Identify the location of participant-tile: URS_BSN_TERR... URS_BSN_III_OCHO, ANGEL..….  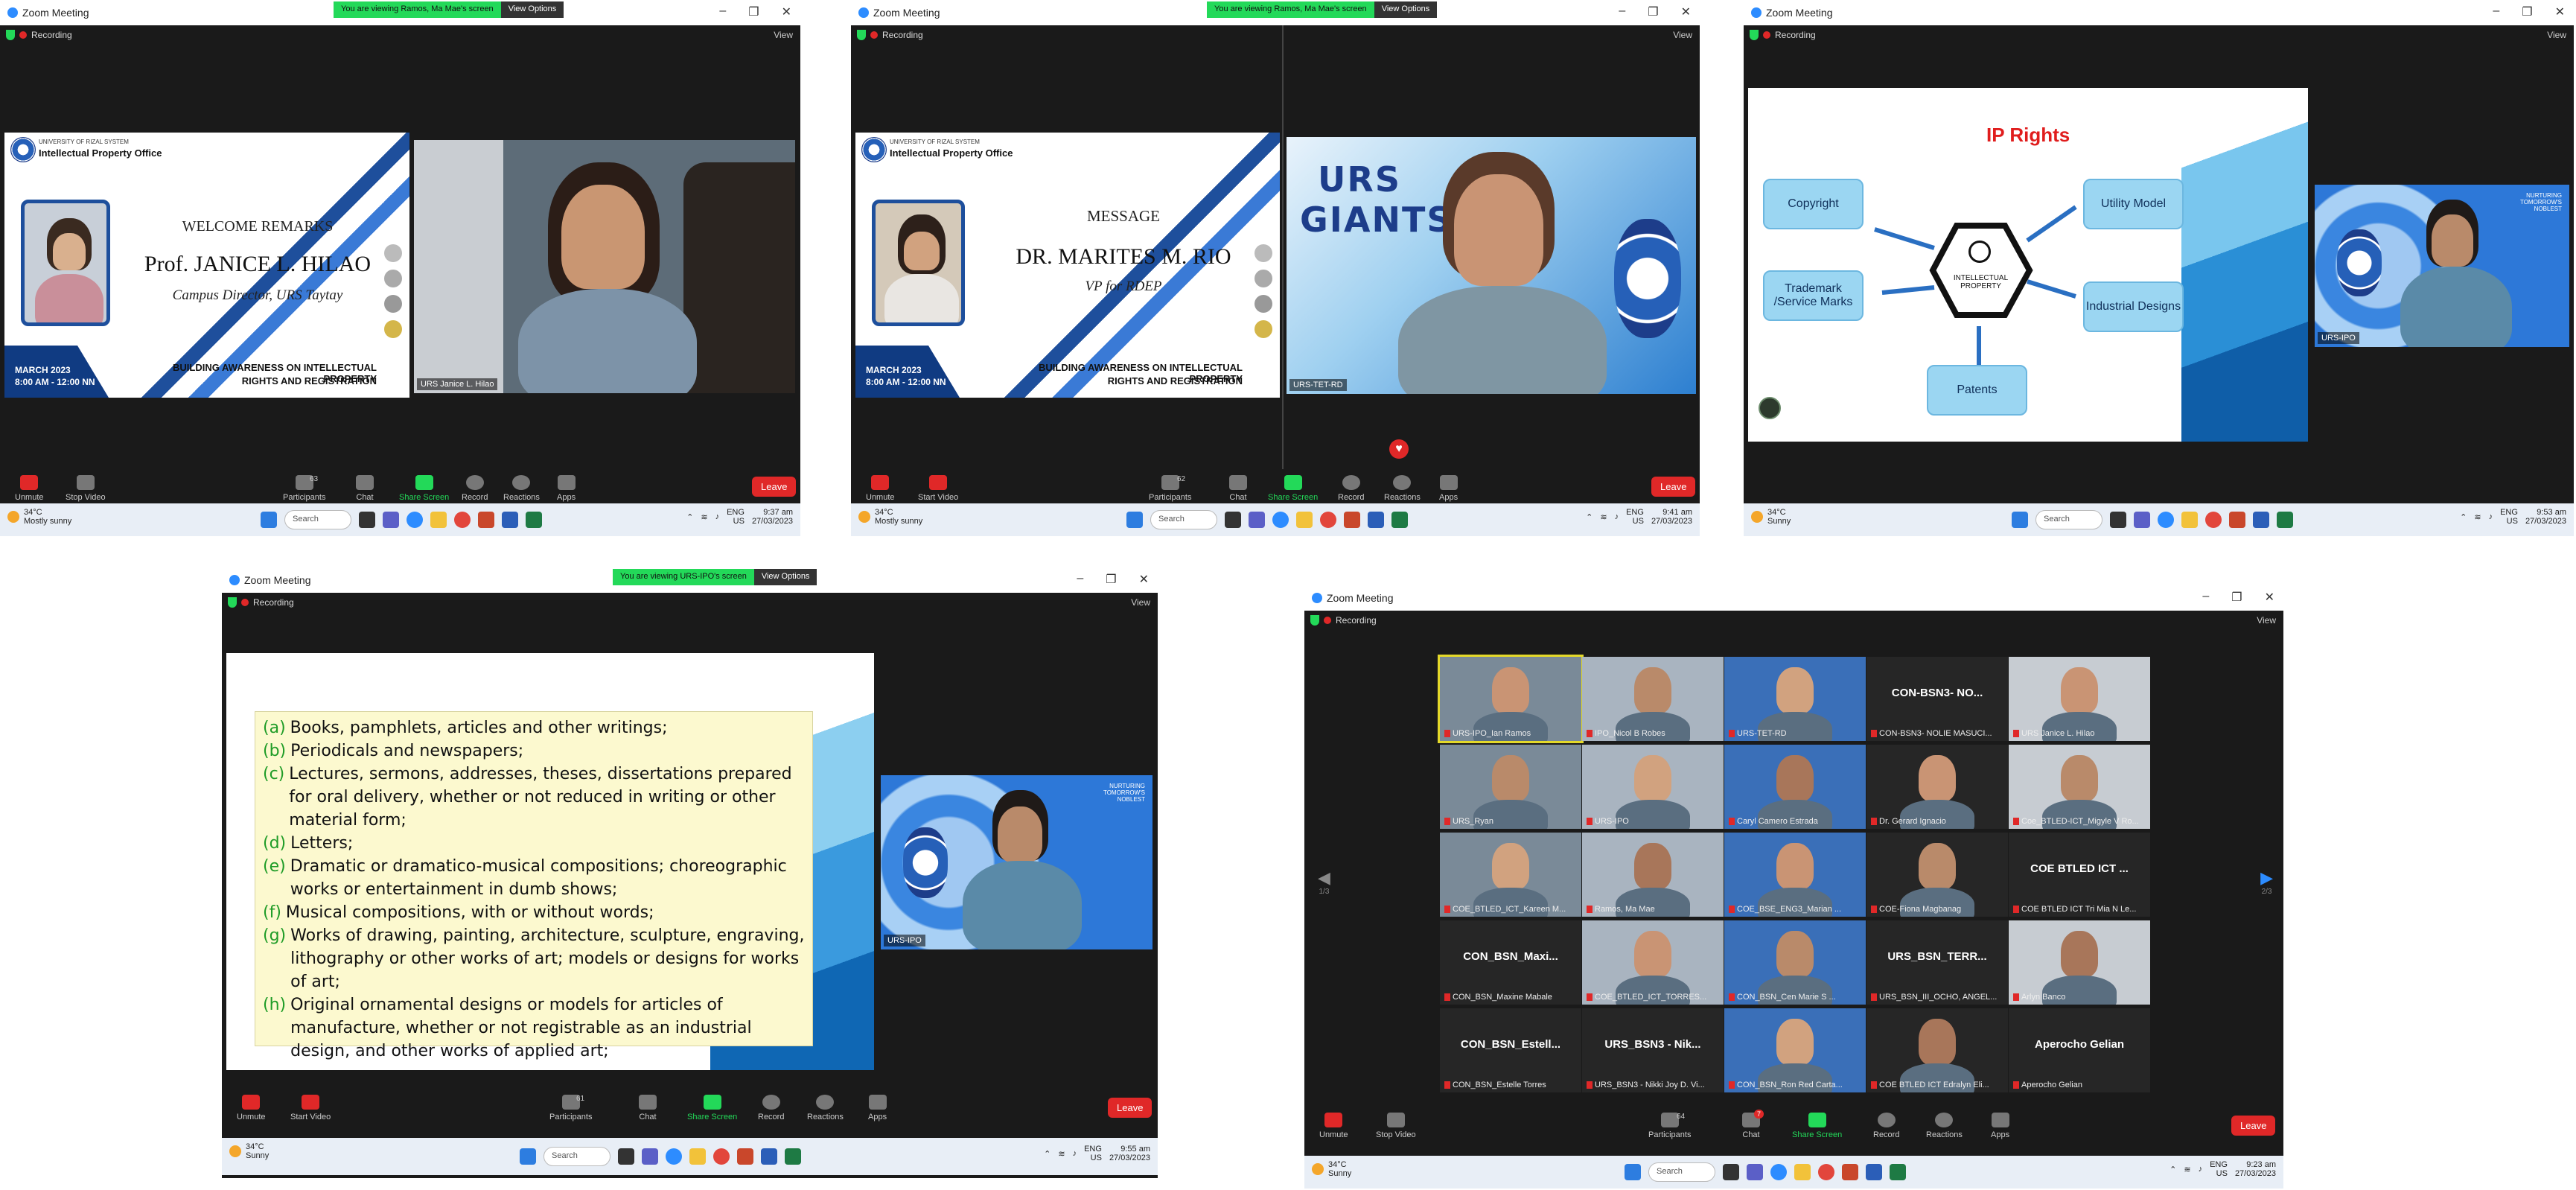
(1937, 962).